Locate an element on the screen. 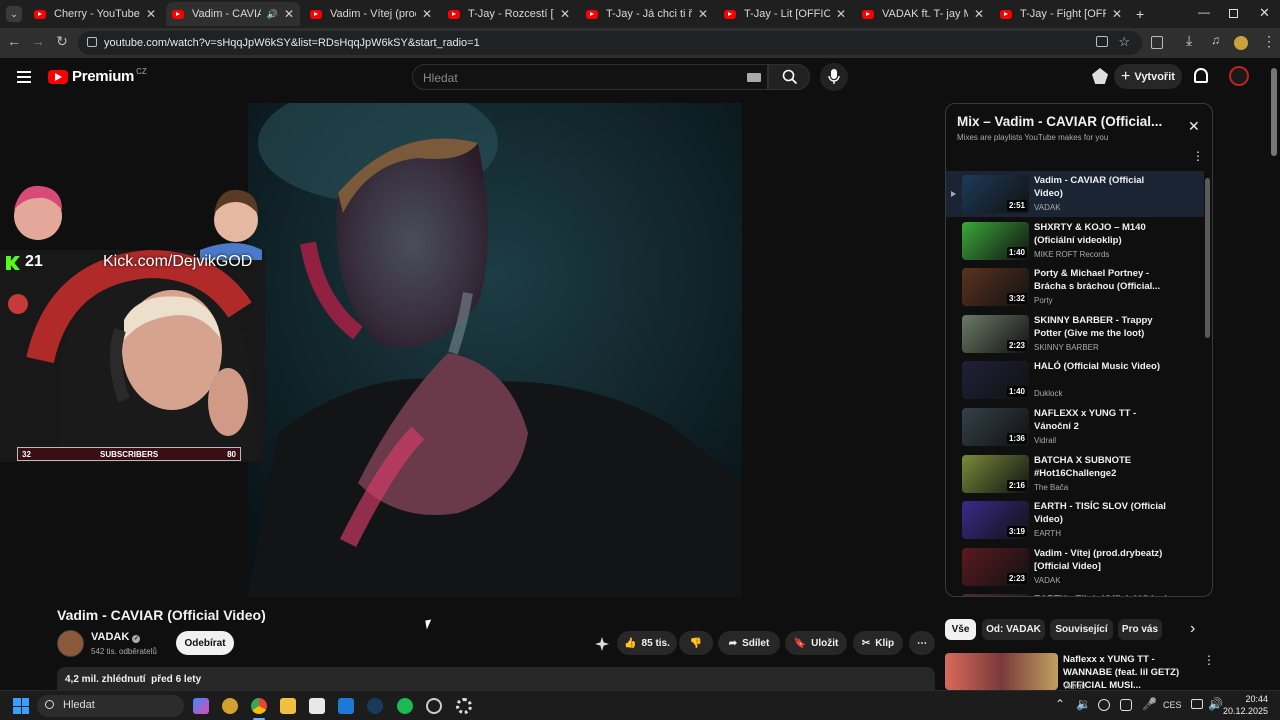 This screenshot has width=1280, height=720. browser-tab: T-Jay - Já chci ti říct (feat. ✕ is located at coordinates (647, 14).